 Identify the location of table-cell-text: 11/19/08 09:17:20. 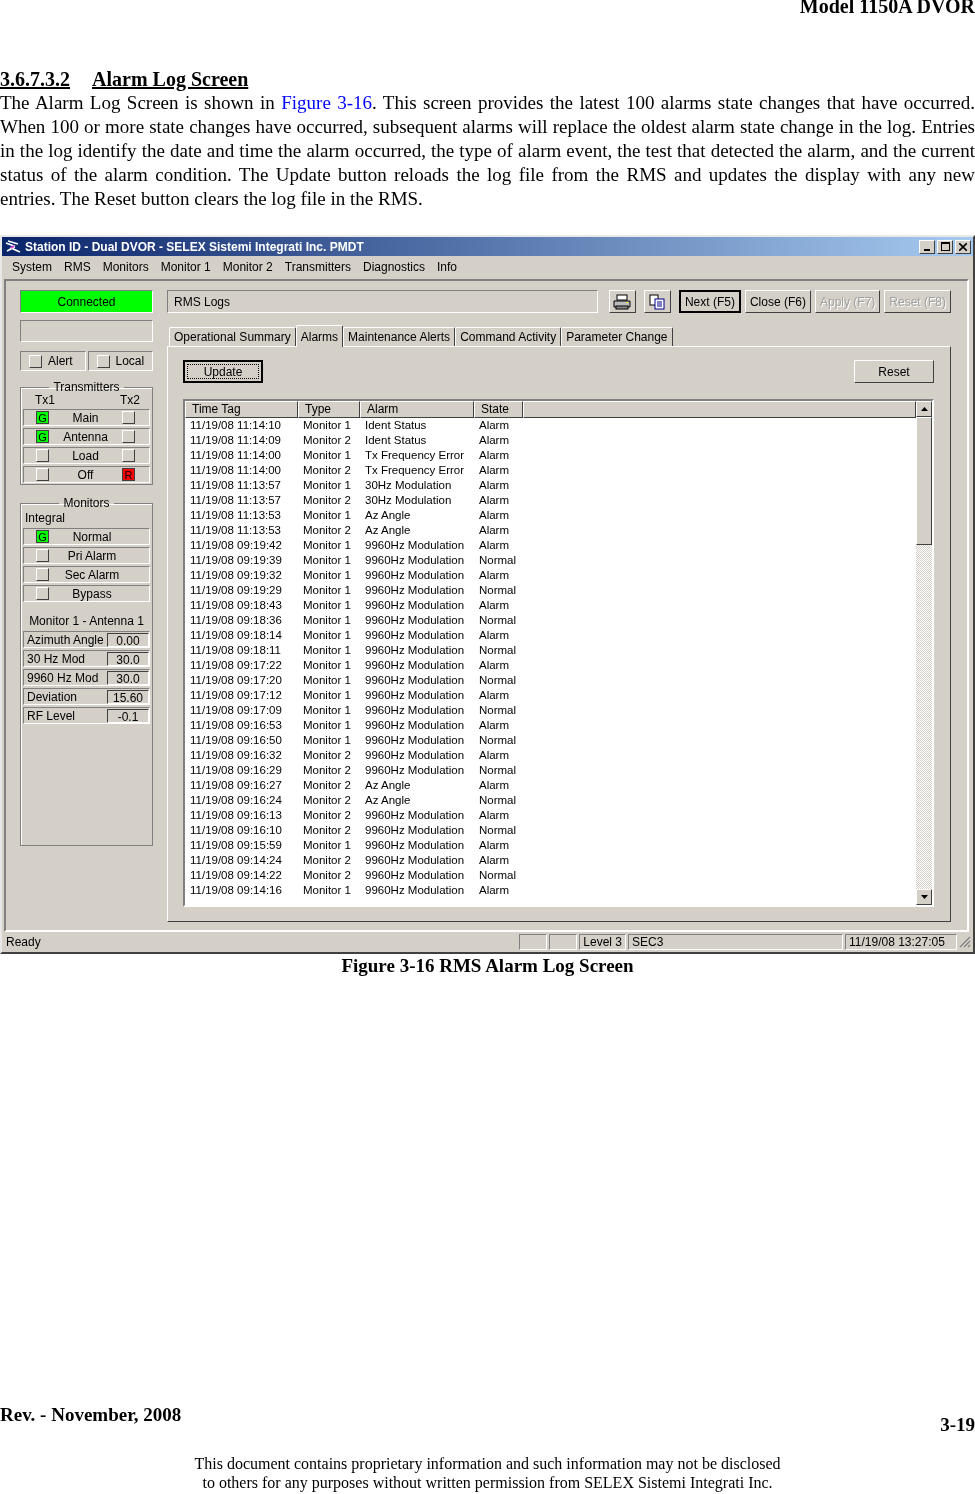
(236, 680).